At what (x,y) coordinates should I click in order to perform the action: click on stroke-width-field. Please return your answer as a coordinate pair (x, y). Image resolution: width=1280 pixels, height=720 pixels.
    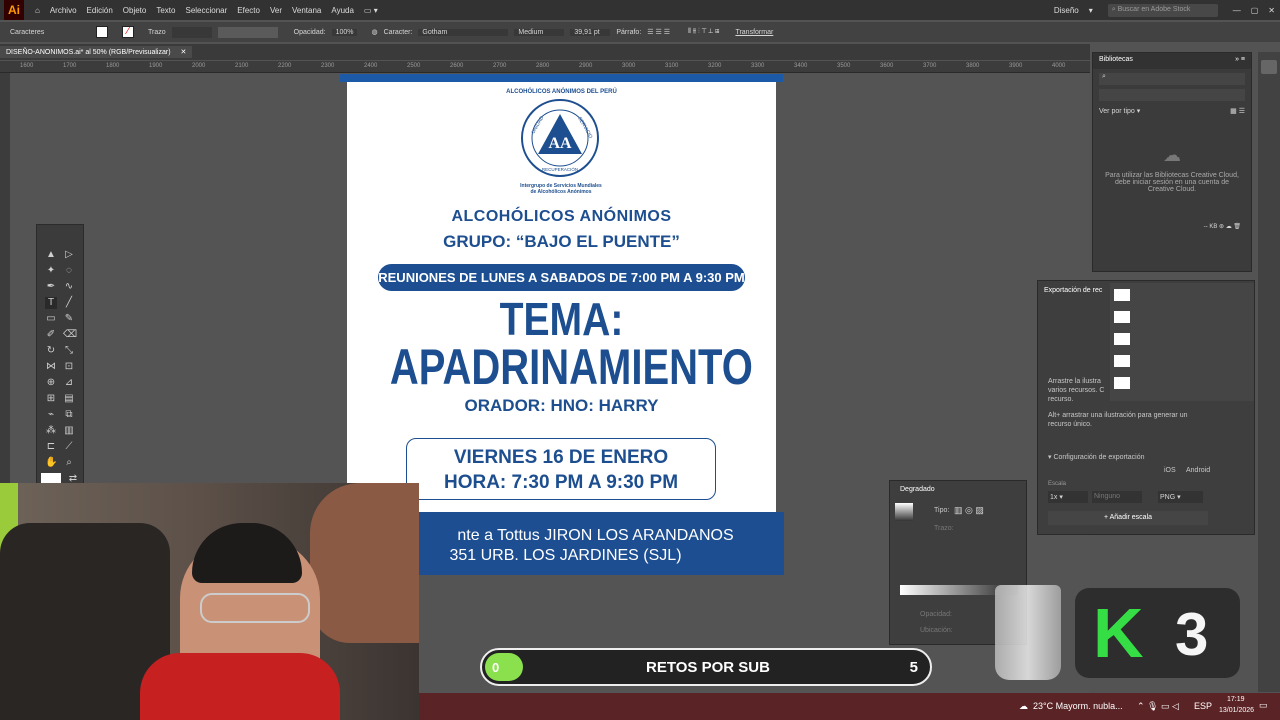
    Looking at the image, I should click on (191, 32).